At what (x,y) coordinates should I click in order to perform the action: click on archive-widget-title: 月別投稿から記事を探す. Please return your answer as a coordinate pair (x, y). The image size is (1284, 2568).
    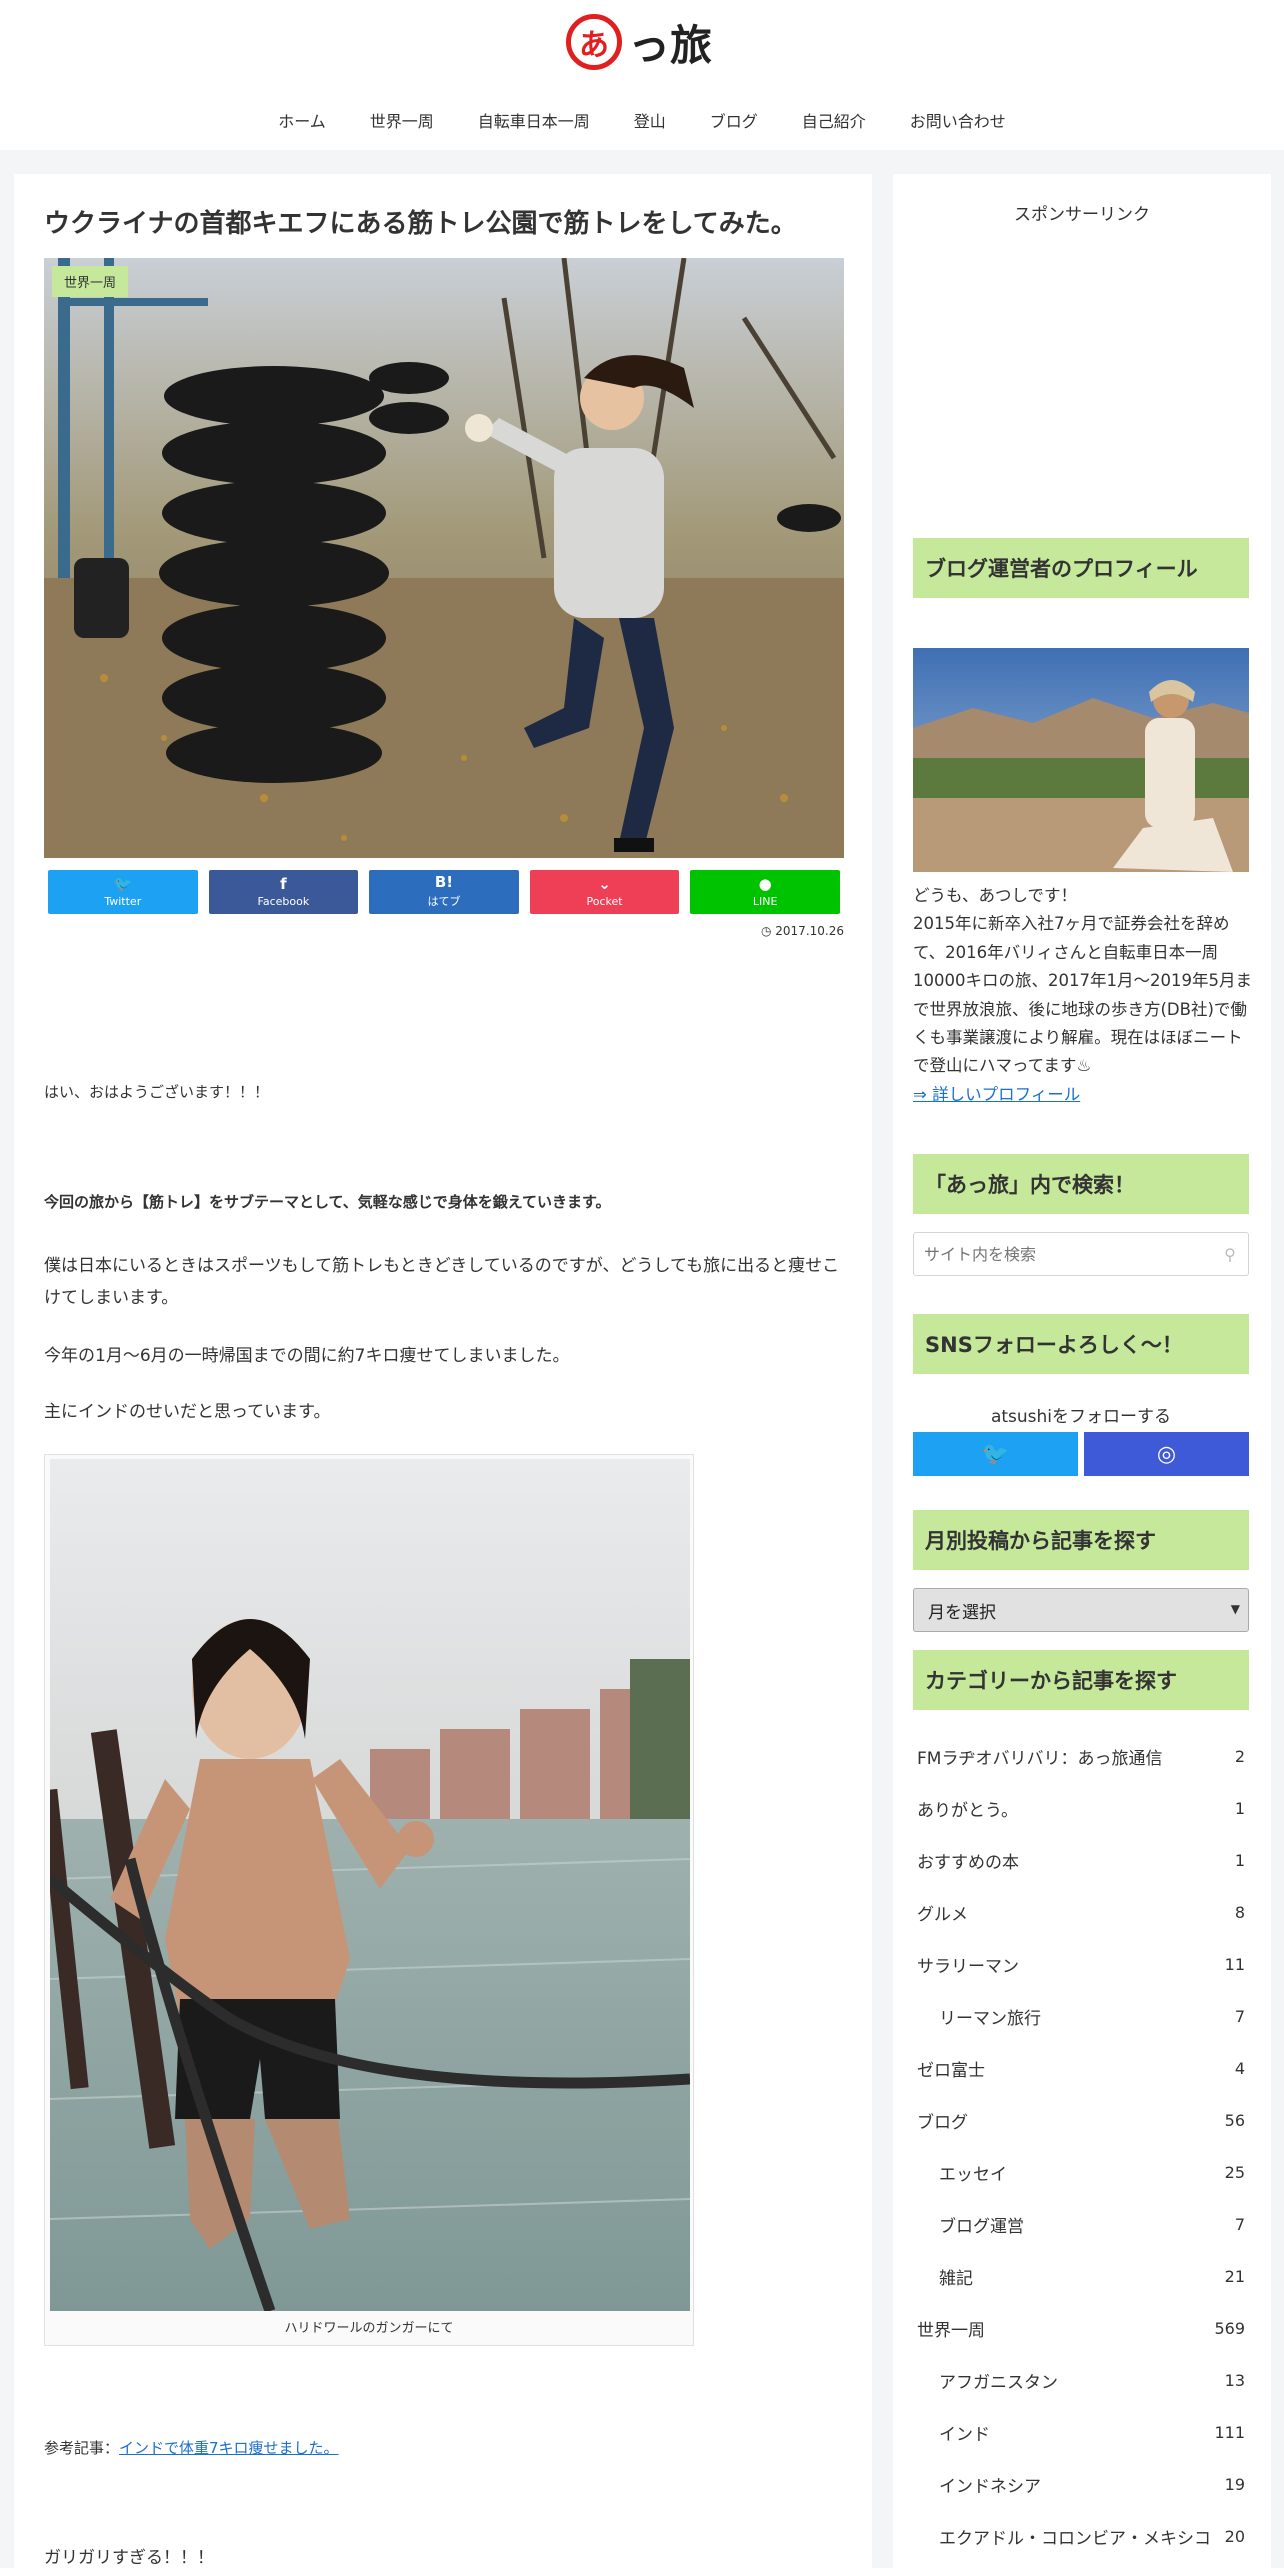
    Looking at the image, I should click on (1081, 1540).